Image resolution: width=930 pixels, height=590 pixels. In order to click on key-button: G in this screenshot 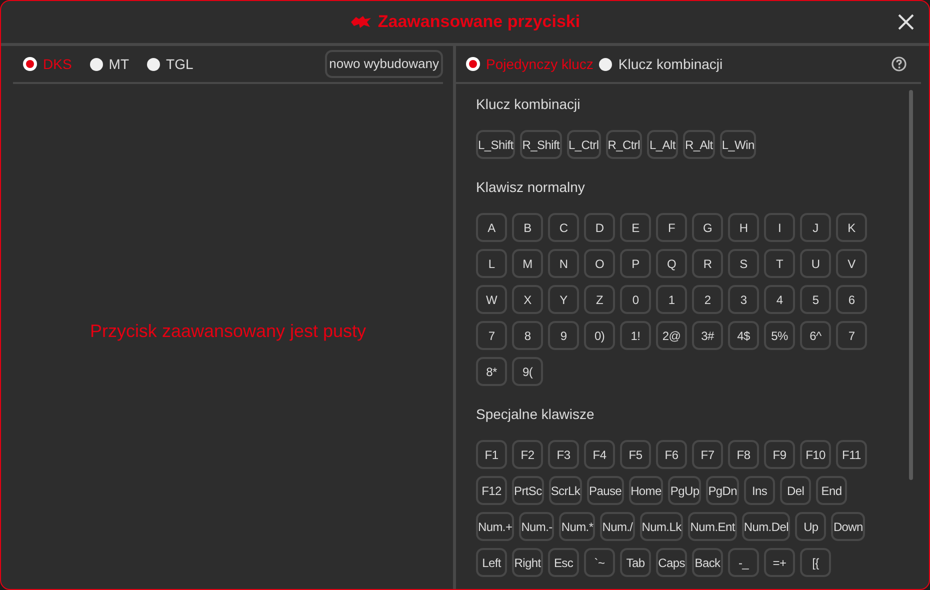, I will do `click(707, 227)`.